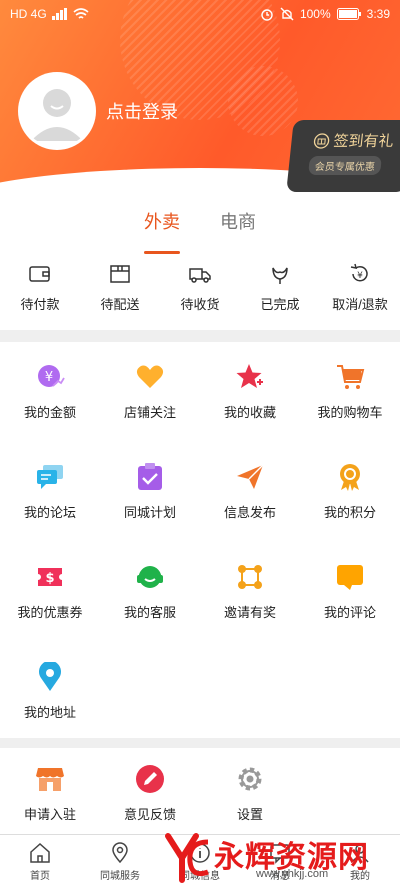 The height and width of the screenshot is (888, 400). I want to click on service-coupons: $ 我的优惠券, so click(50, 592).